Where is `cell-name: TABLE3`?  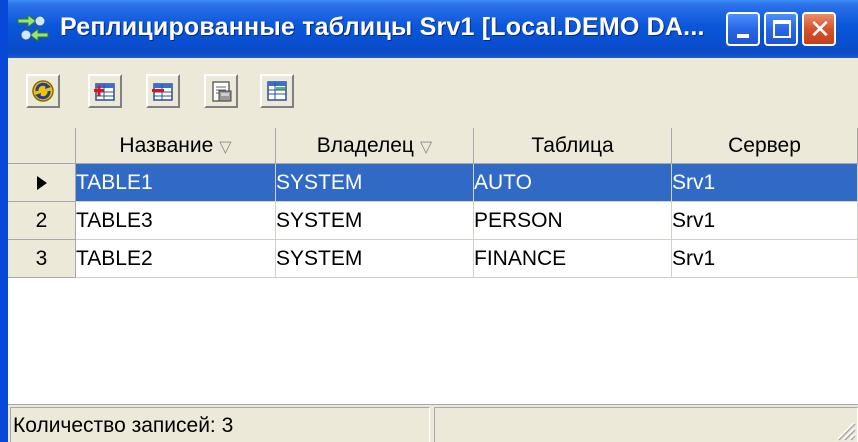 cell-name: TABLE3 is located at coordinates (176, 221).